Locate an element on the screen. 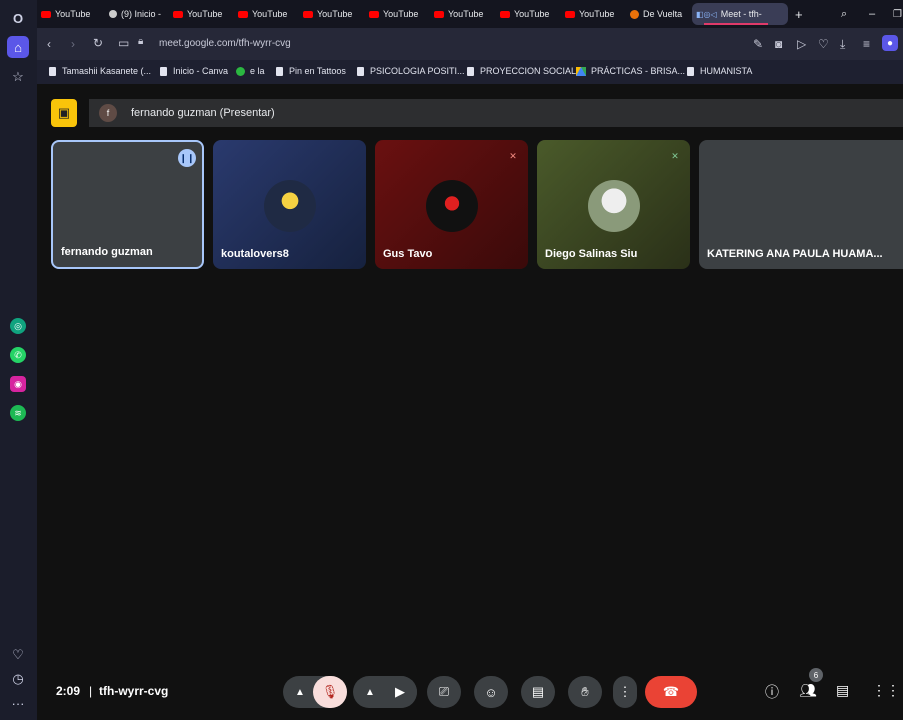 The image size is (903, 720). emoji-button: ☺ is located at coordinates (491, 692).